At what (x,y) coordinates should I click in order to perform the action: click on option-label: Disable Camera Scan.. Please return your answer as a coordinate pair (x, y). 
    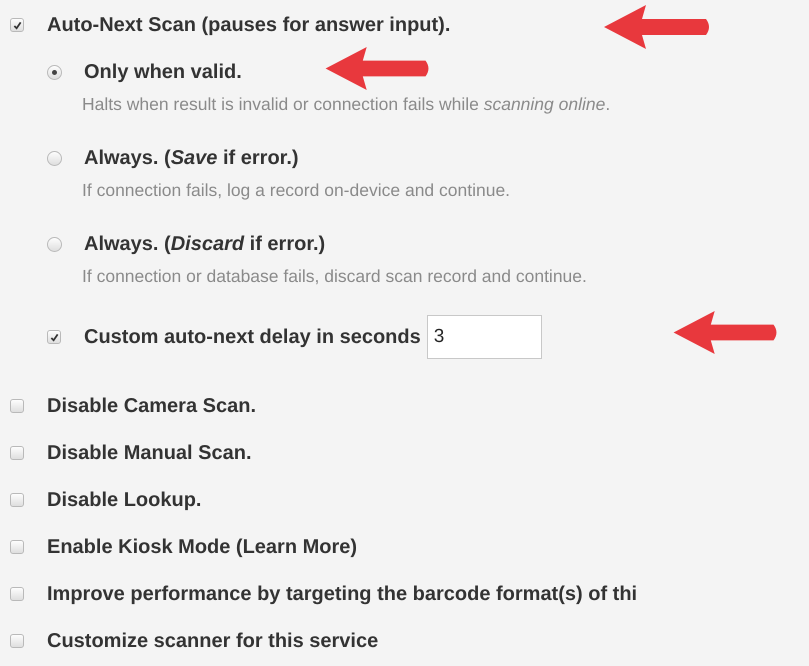
    Looking at the image, I should click on (151, 406).